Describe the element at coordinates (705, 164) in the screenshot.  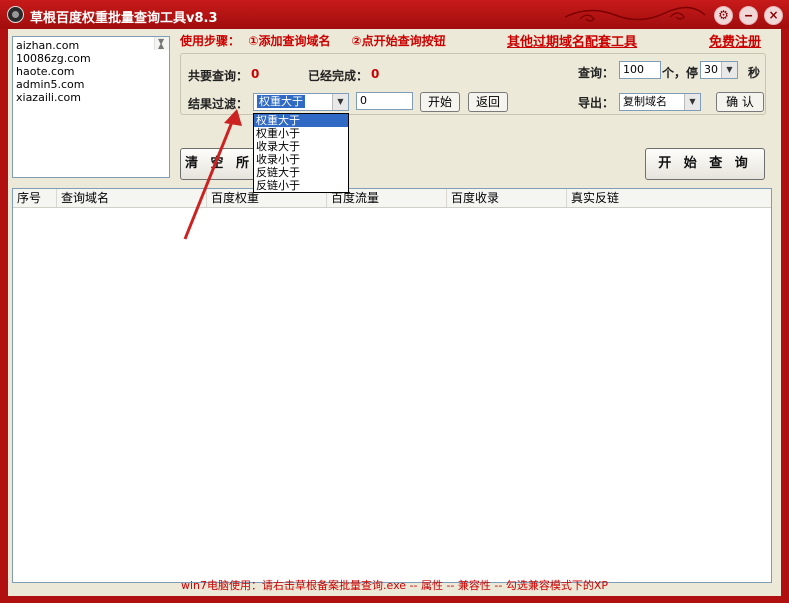
I see `start-query-button: 开 始 查 询` at that location.